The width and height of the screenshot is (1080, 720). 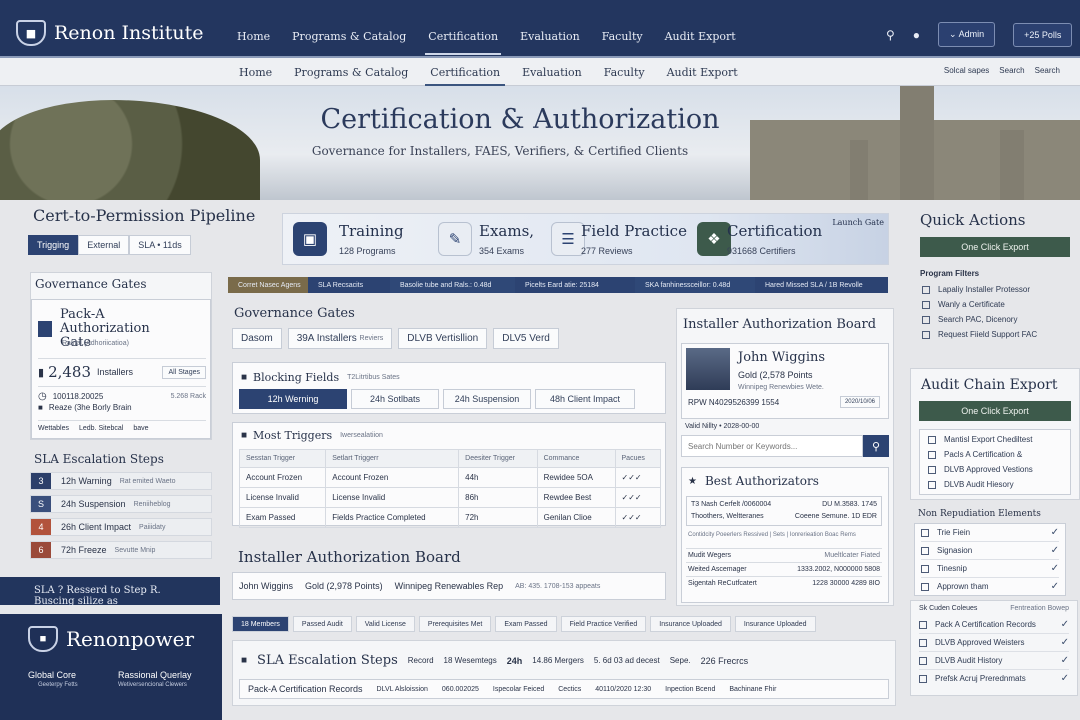 What do you see at coordinates (293, 399) in the screenshot?
I see `blocking-12h: 12h Werning` at bounding box center [293, 399].